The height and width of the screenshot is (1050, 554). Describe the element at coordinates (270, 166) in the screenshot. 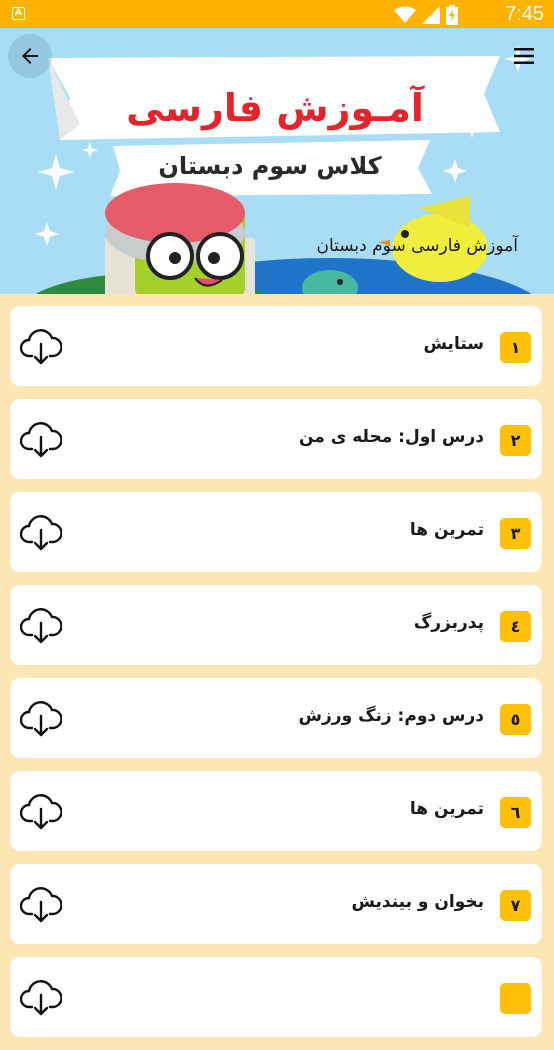

I see `banner-subheading: کلاس سوم دبستان` at that location.